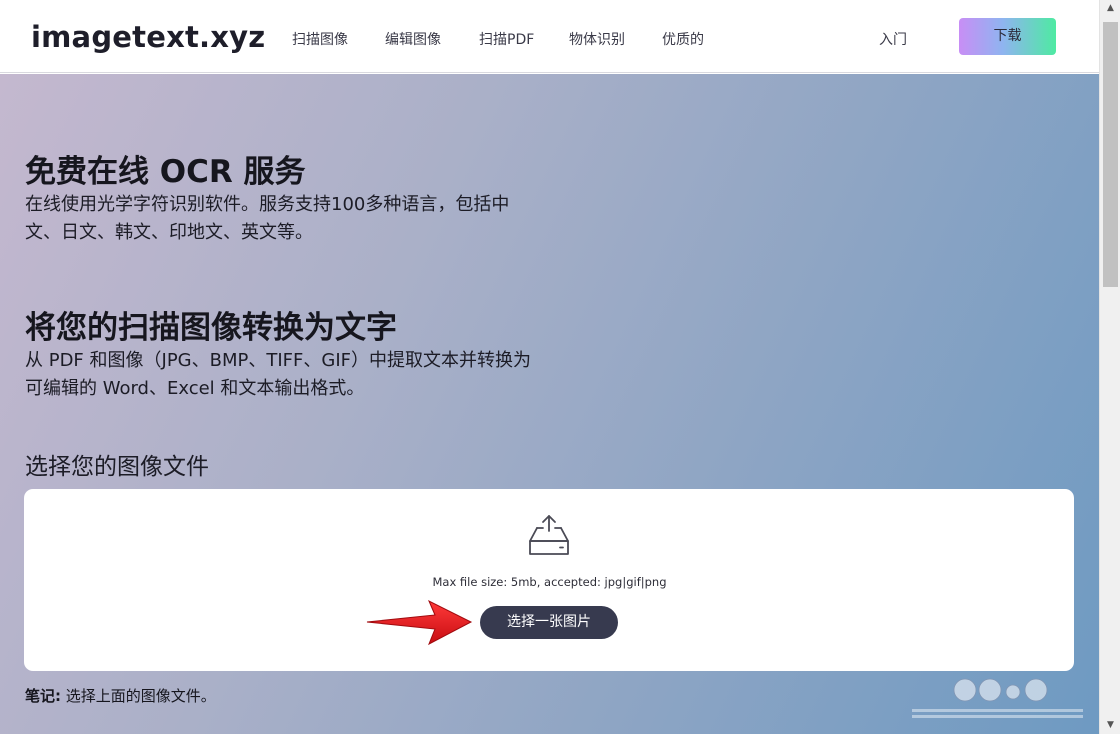 This screenshot has width=1120, height=734. What do you see at coordinates (683, 39) in the screenshot?
I see `nav-premium: 优质的` at bounding box center [683, 39].